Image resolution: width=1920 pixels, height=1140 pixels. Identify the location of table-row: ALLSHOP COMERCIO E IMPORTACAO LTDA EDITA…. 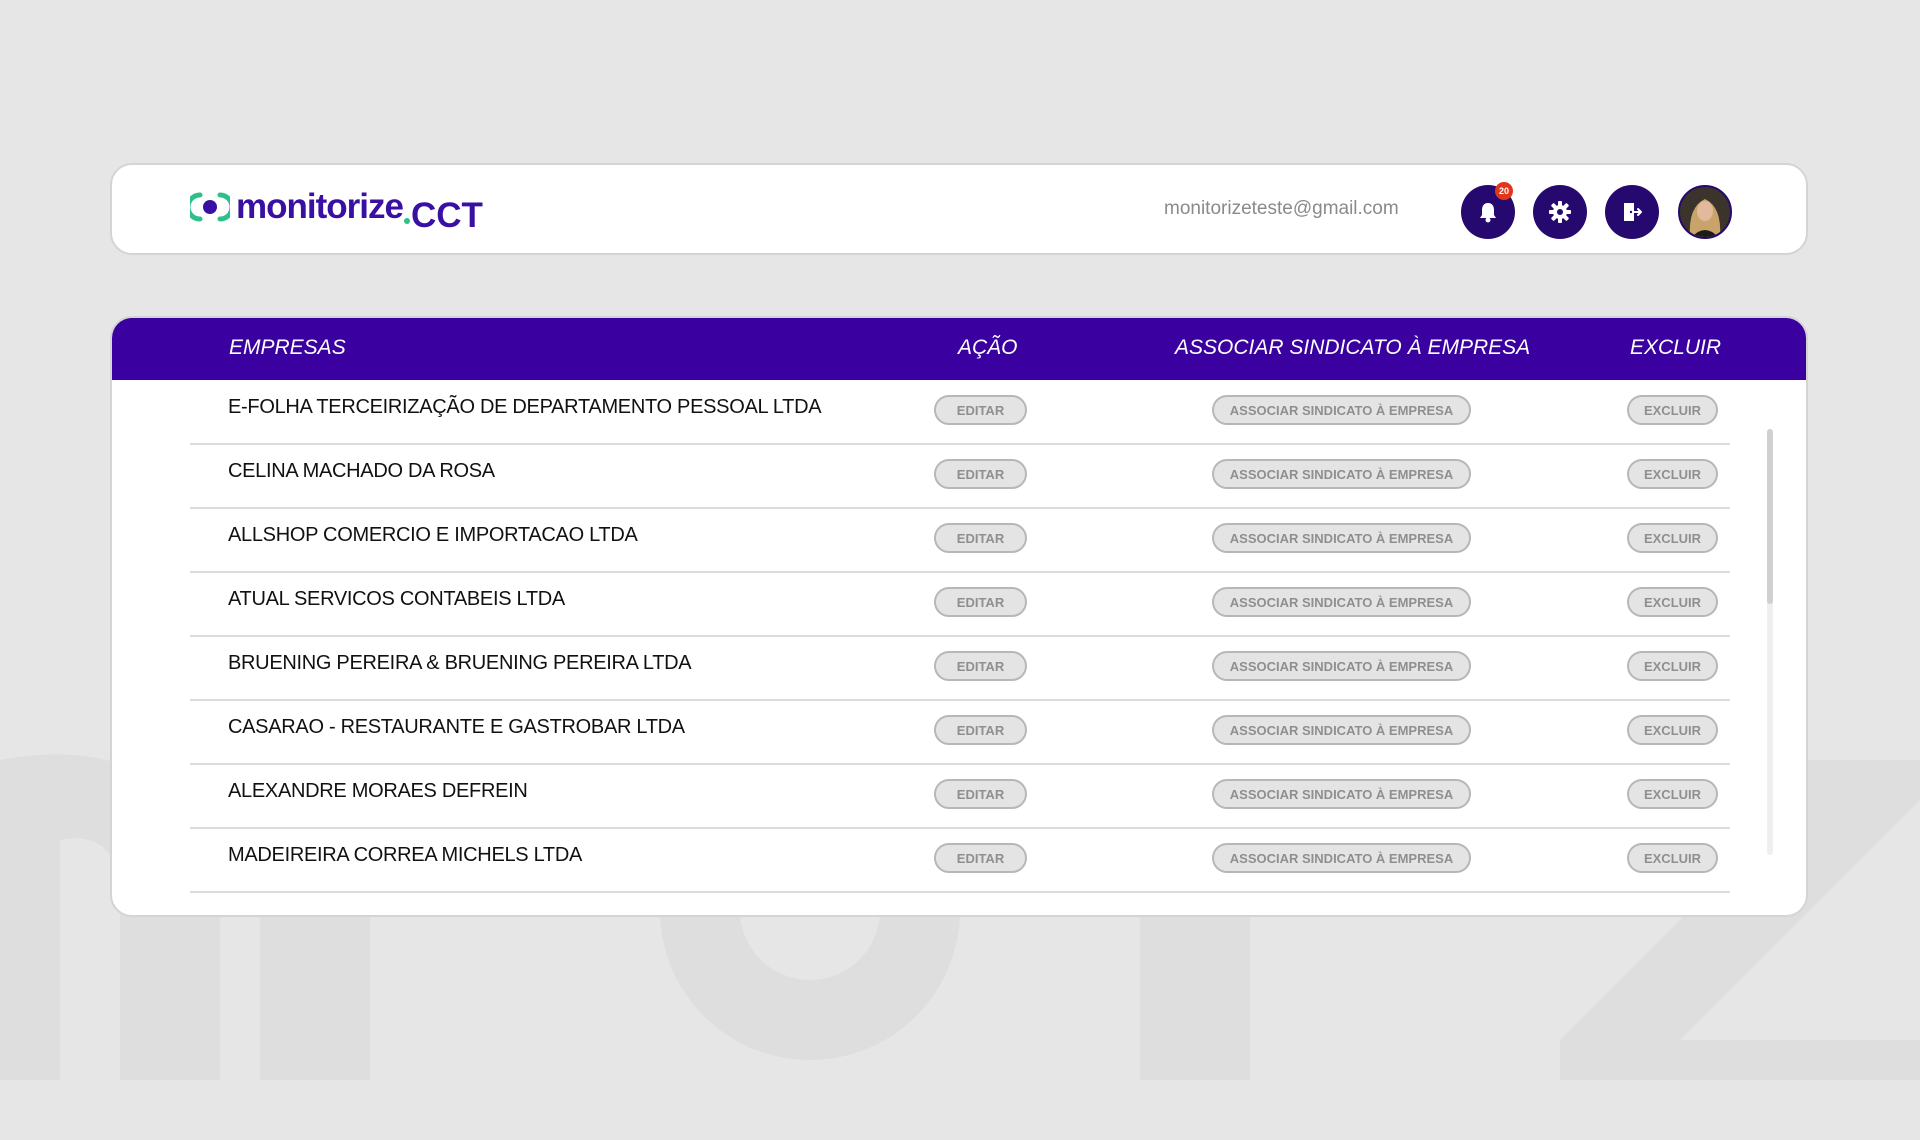
(960, 541).